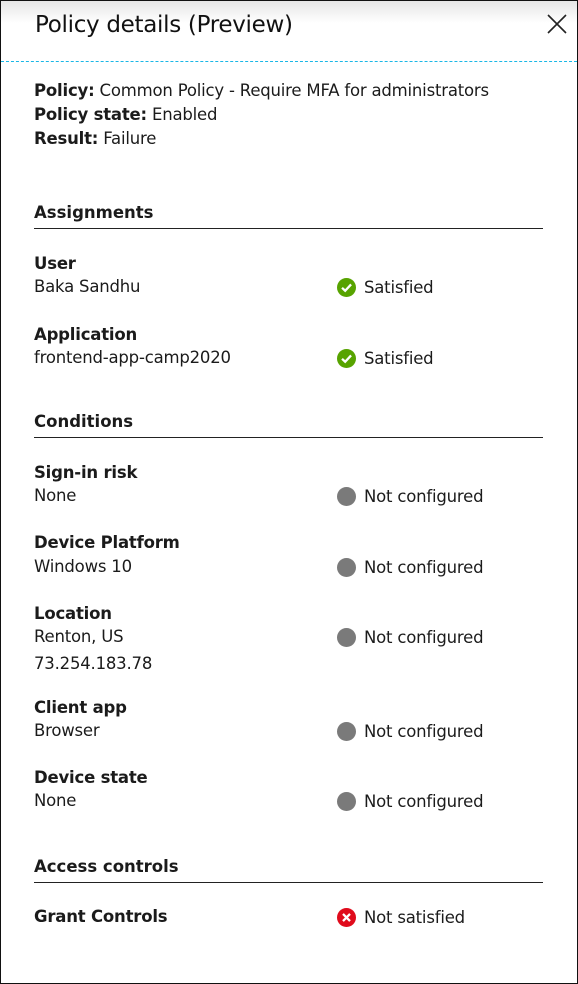 This screenshot has height=984, width=578. Describe the element at coordinates (91, 777) in the screenshot. I see `device-state-label: Device state` at that location.